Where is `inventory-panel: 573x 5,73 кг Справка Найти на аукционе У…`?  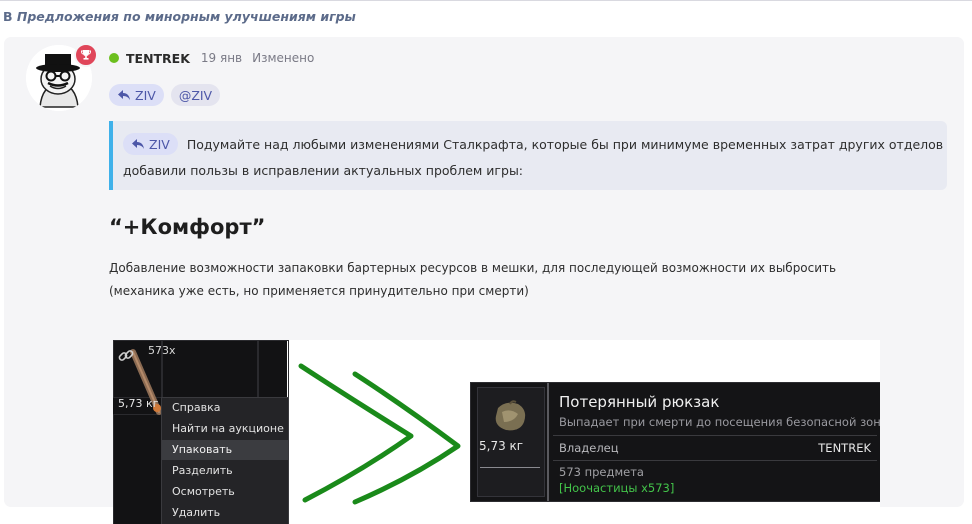
inventory-panel: 573x 5,73 кг Справка Найти на аукционе У… is located at coordinates (201, 432).